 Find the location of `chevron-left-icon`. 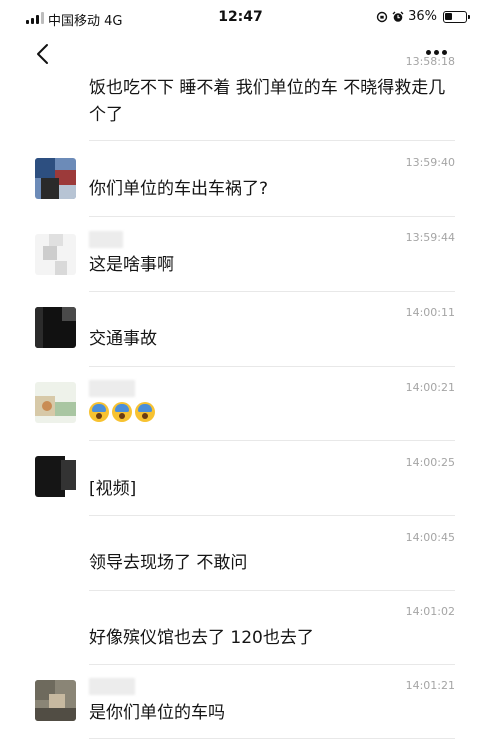

chevron-left-icon is located at coordinates (42, 54).